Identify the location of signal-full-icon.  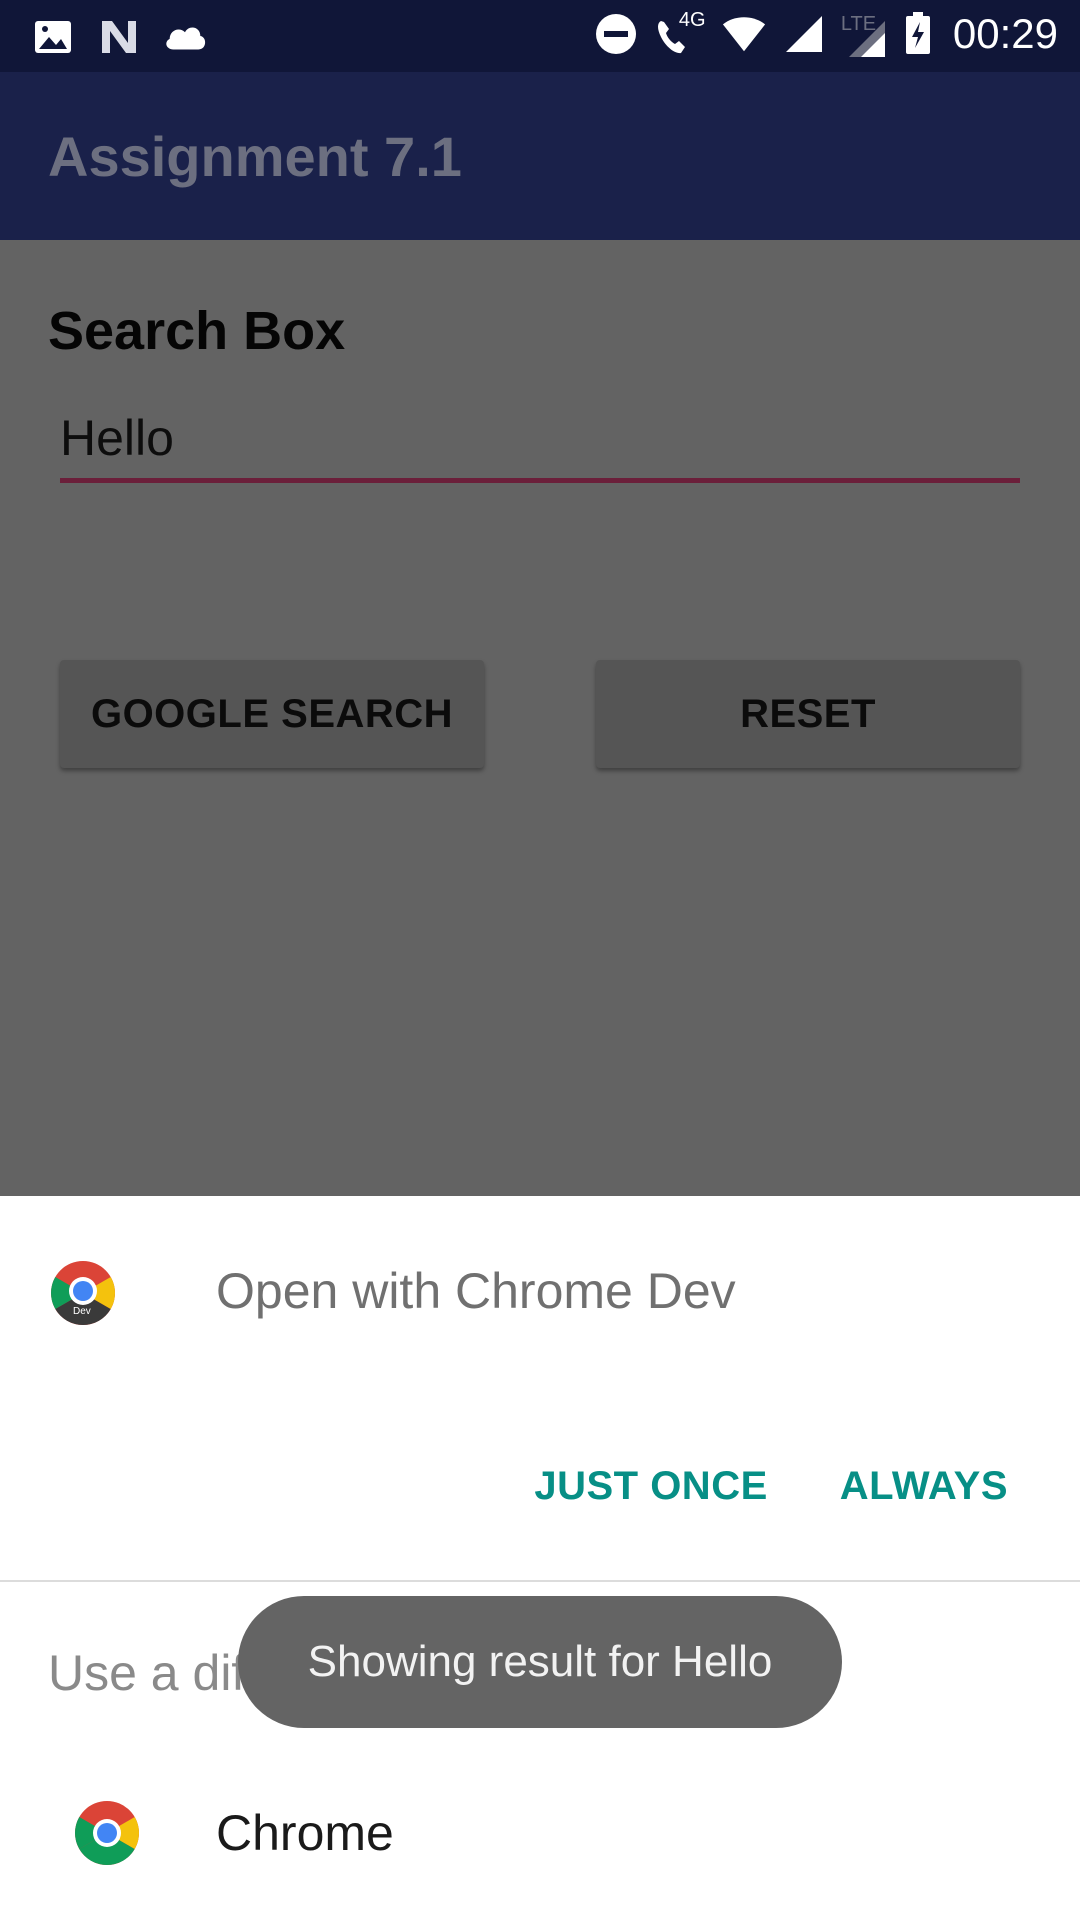
(804, 34).